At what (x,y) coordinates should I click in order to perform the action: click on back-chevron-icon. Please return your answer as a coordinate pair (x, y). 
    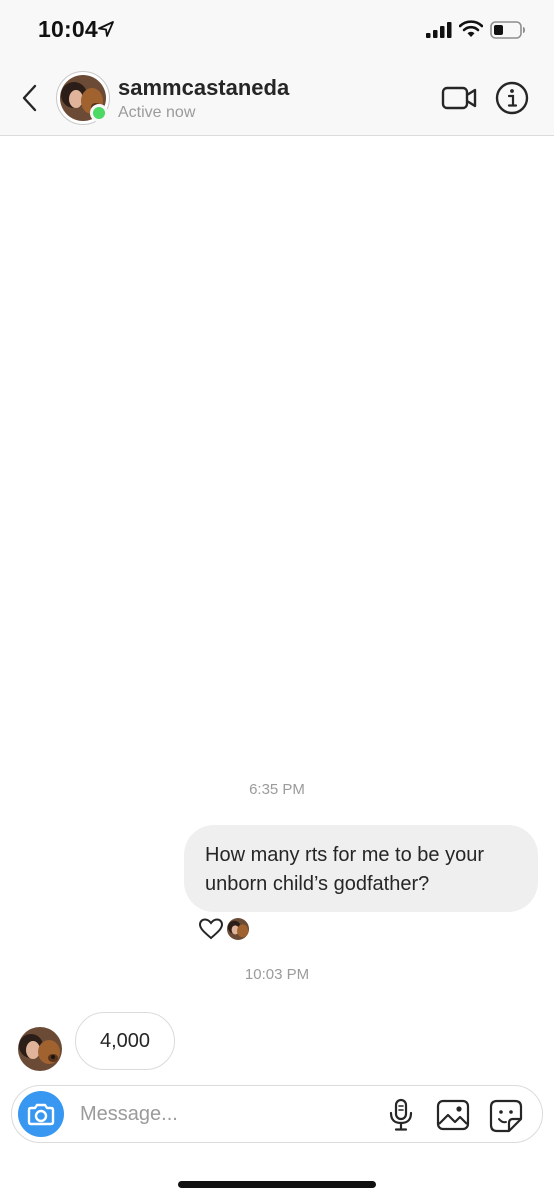
    Looking at the image, I should click on (30, 98).